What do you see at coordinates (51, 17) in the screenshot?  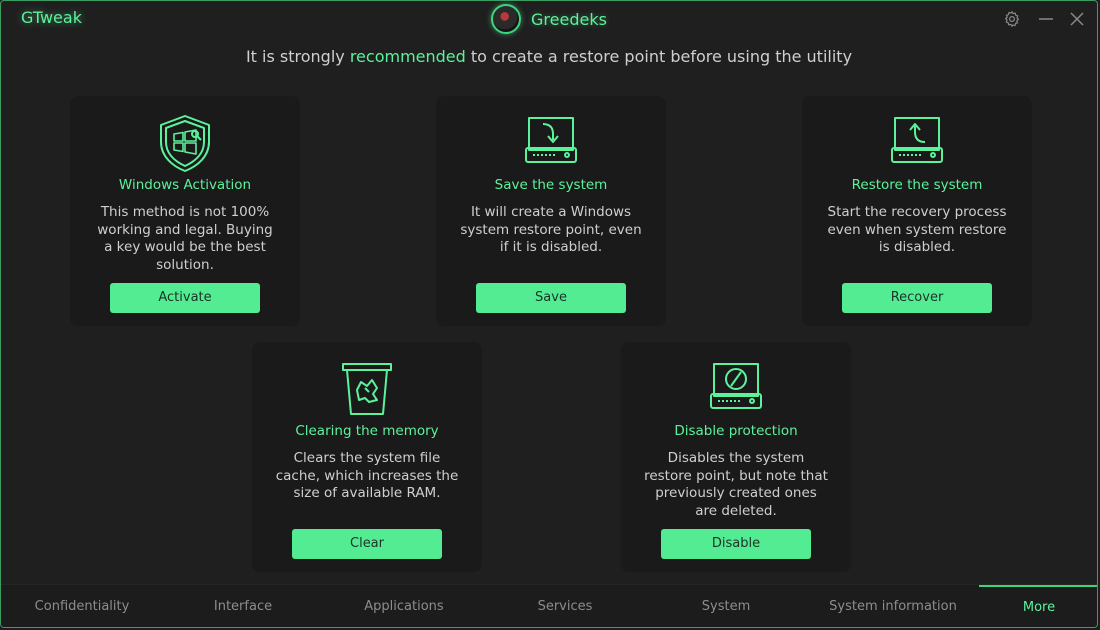 I see `app-title: GTweak` at bounding box center [51, 17].